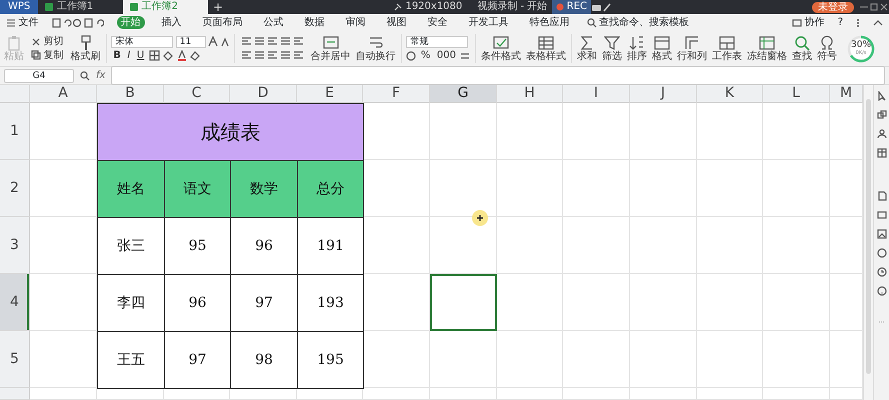 The width and height of the screenshot is (889, 400). I want to click on style-button: U, so click(140, 56).